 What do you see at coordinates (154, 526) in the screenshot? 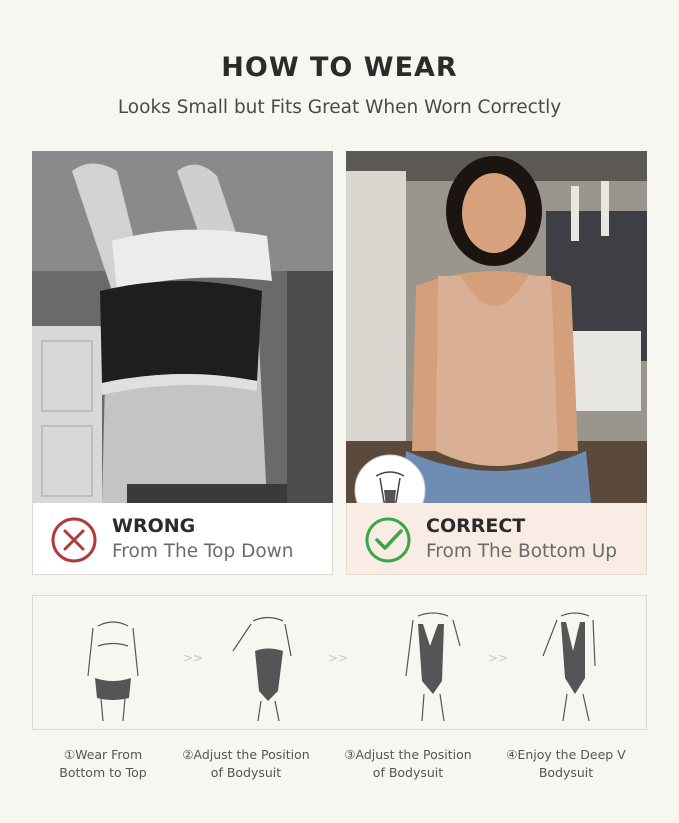
I see `wrong-heading: WRONG` at bounding box center [154, 526].